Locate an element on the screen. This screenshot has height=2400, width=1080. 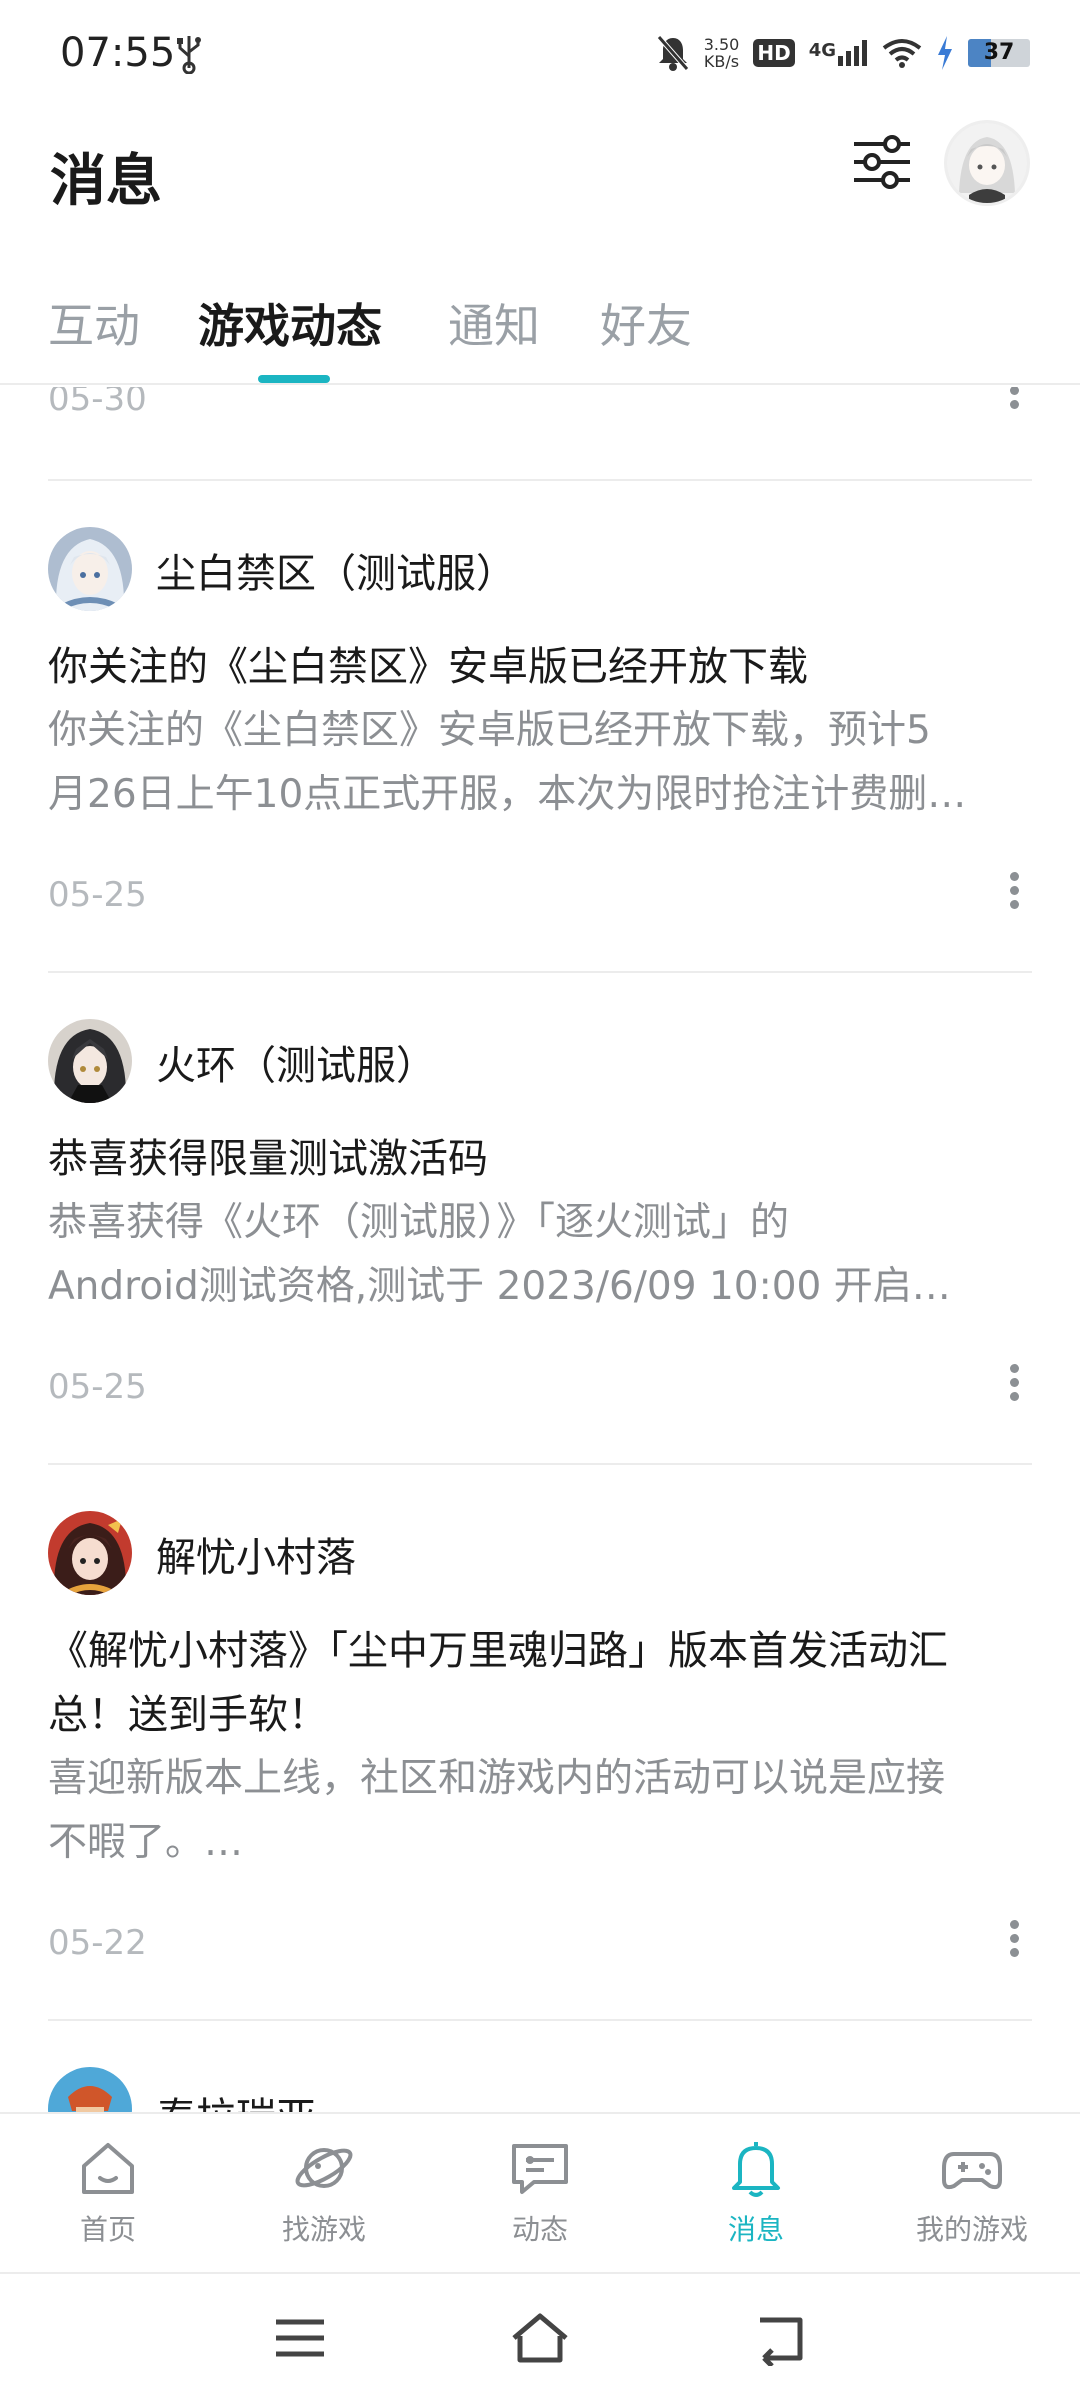
cellular-signal: 4G is located at coordinates (838, 53).